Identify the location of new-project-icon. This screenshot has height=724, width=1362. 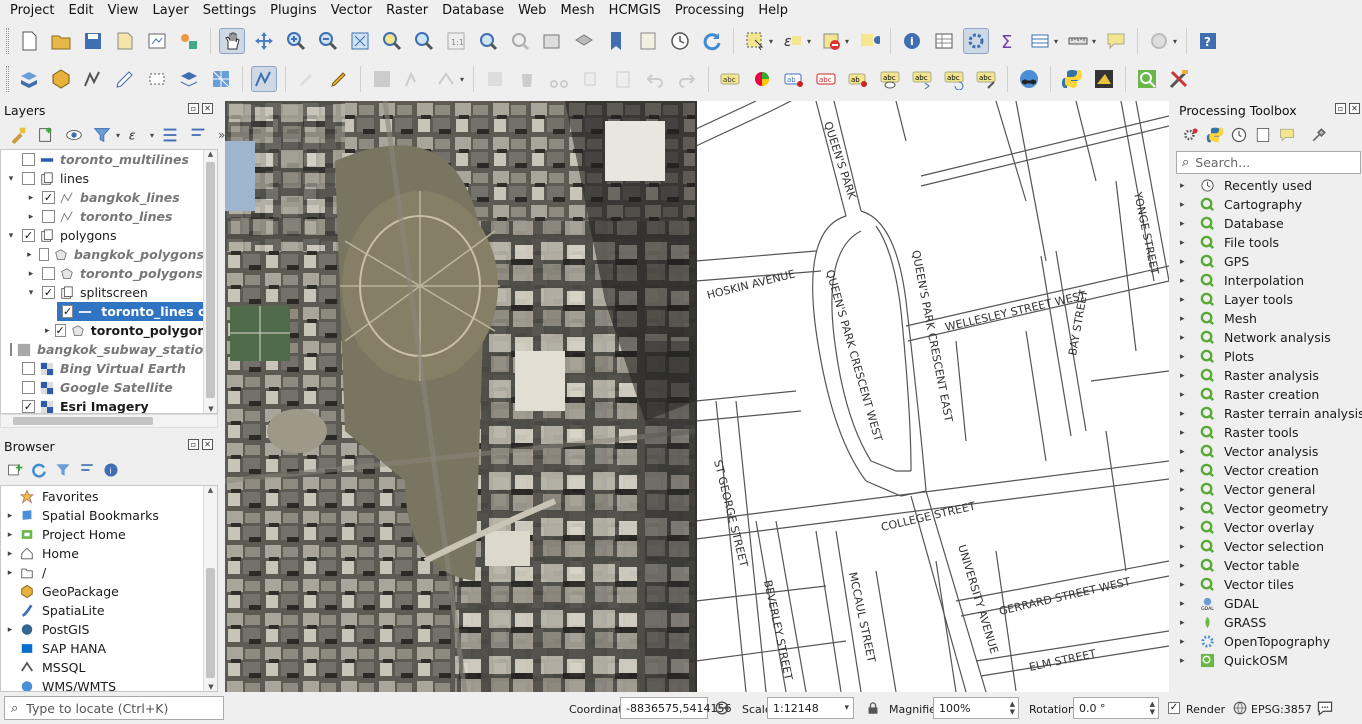
(29, 41).